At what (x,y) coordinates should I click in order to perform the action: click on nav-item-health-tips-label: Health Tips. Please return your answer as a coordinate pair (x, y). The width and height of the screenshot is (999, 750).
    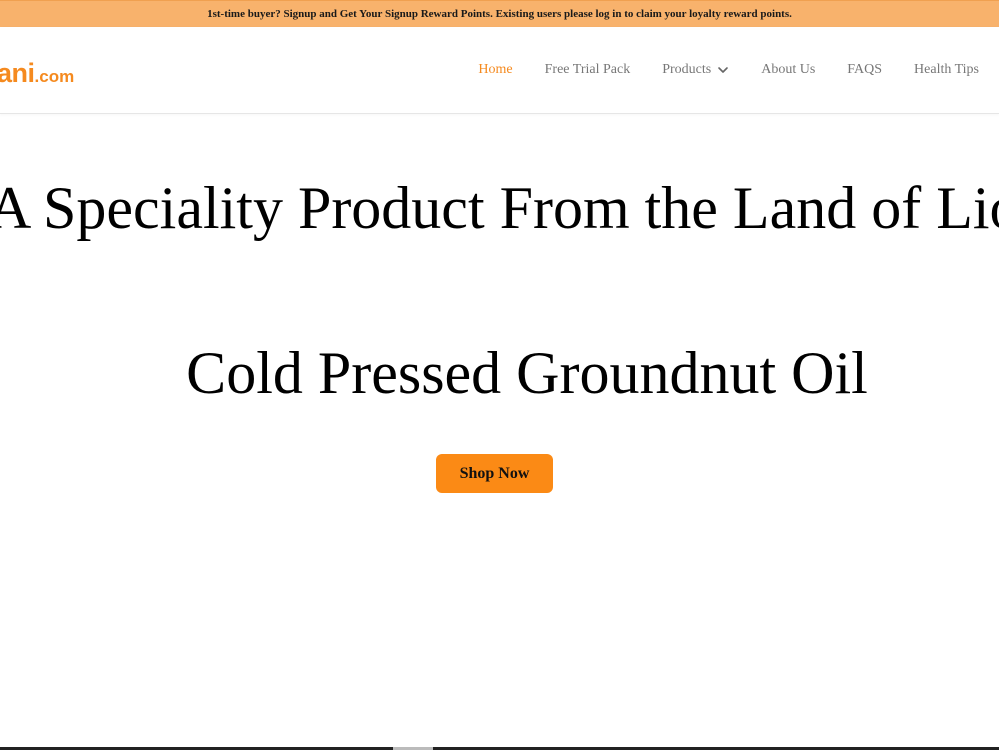
    Looking at the image, I should click on (946, 69).